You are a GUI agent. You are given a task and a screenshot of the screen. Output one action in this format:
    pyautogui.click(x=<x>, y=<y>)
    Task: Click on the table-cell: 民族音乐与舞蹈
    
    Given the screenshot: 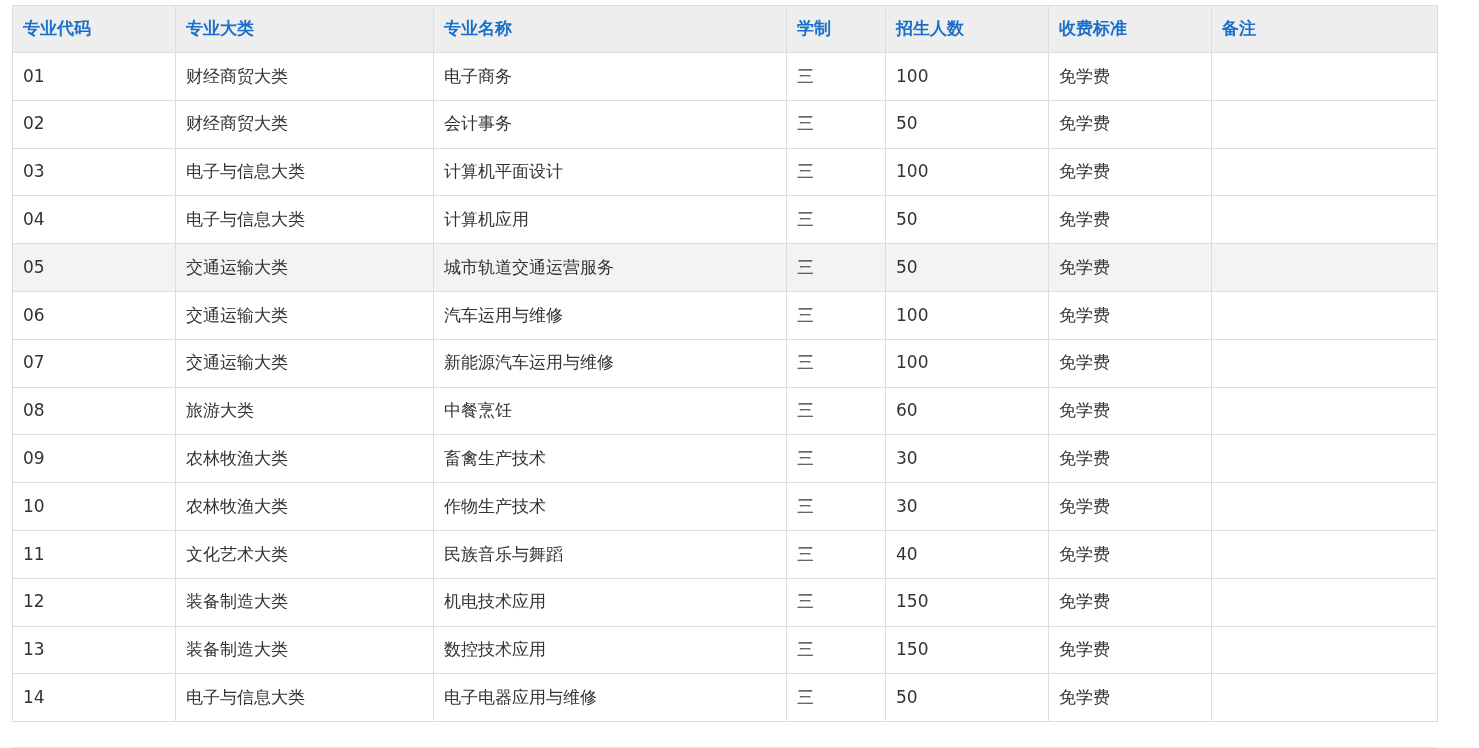 What is the action you would take?
    pyautogui.click(x=610, y=554)
    